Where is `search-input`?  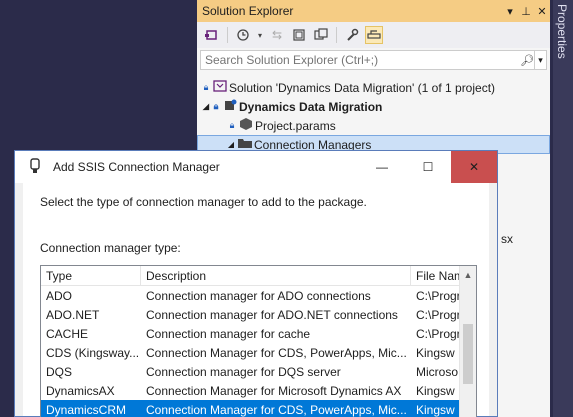
search-input is located at coordinates (360, 60).